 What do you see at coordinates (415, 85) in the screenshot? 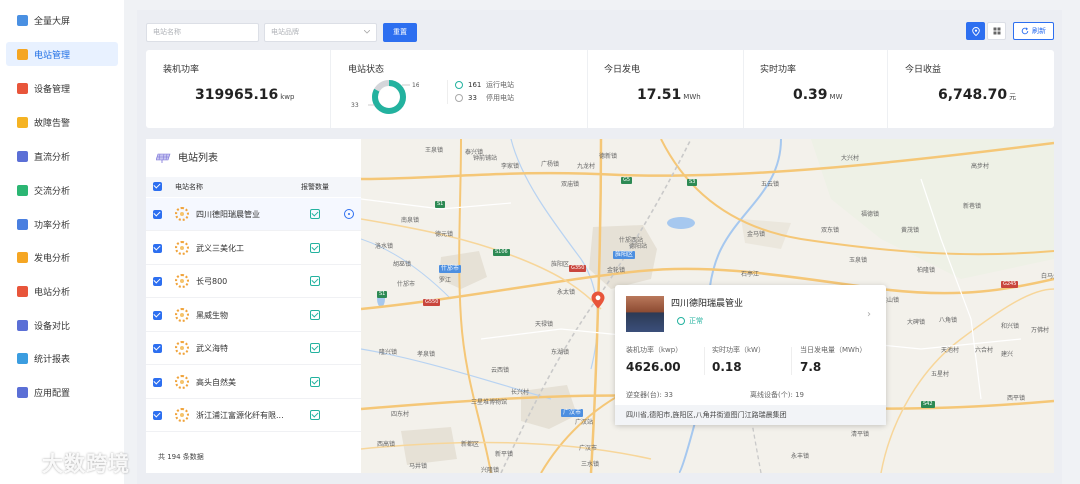
I see `donut-outer-value: 161` at bounding box center [415, 85].